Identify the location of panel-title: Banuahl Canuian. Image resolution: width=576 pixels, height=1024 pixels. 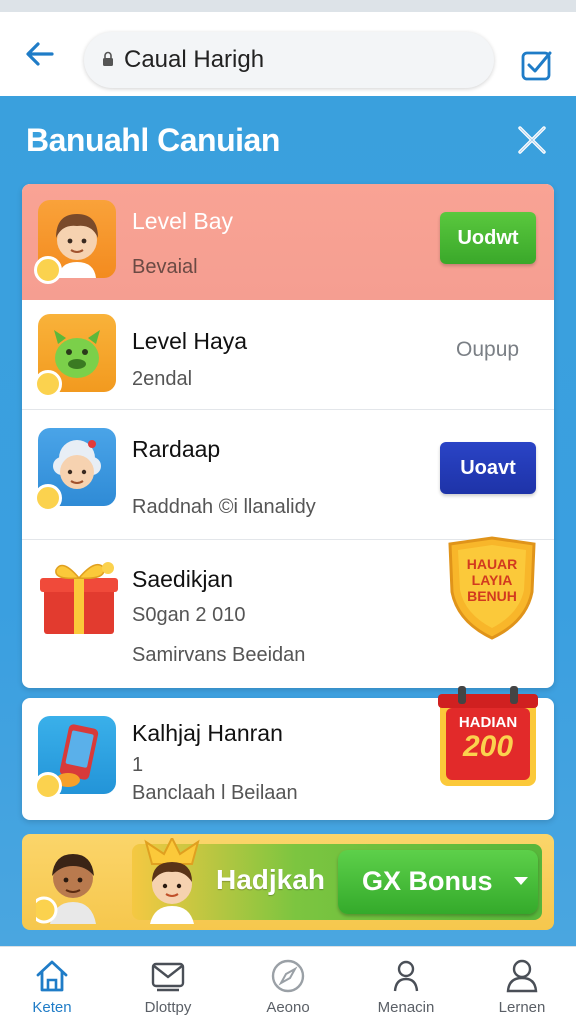
(153, 140).